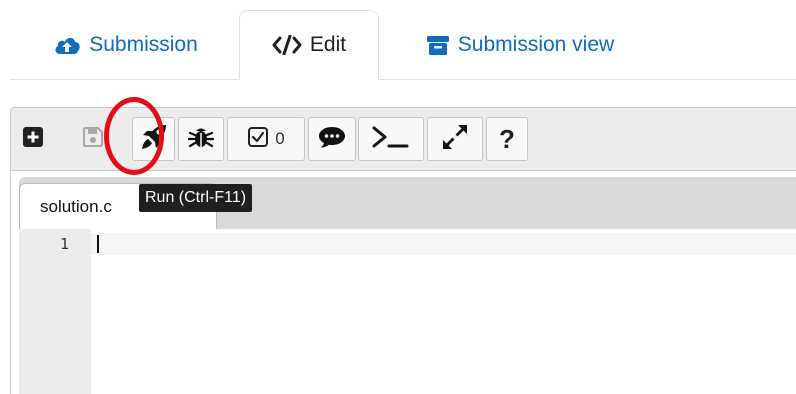 This screenshot has width=796, height=394. Describe the element at coordinates (287, 45) in the screenshot. I see `code-icon` at that location.